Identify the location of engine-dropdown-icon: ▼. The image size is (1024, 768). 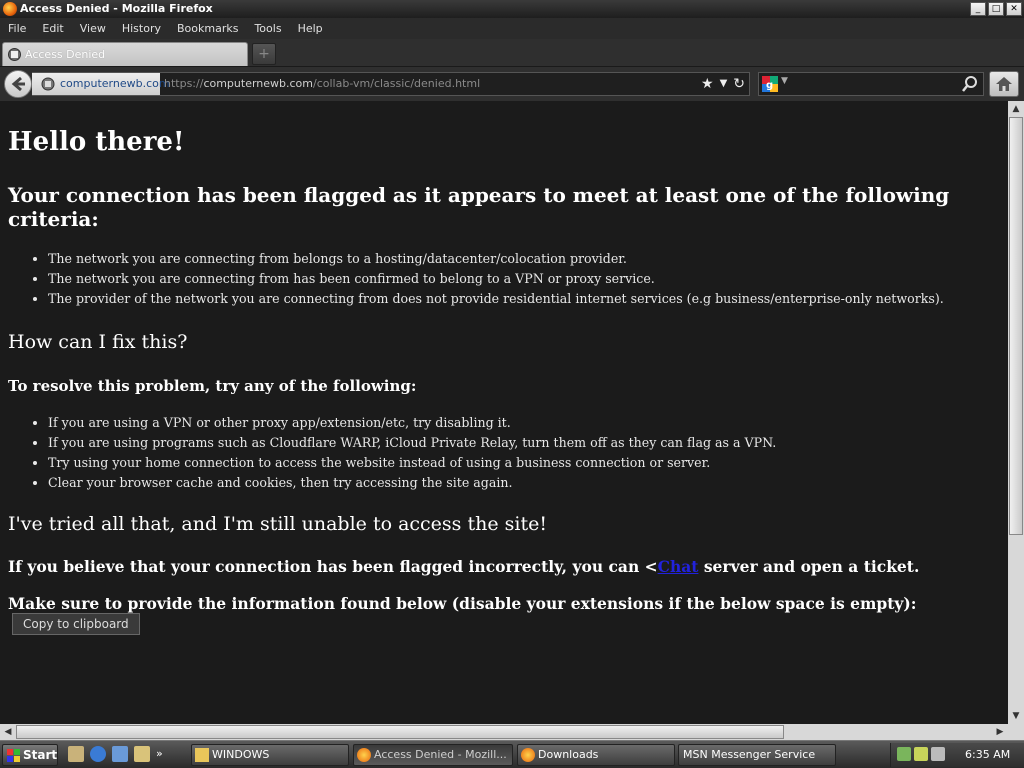
(784, 81).